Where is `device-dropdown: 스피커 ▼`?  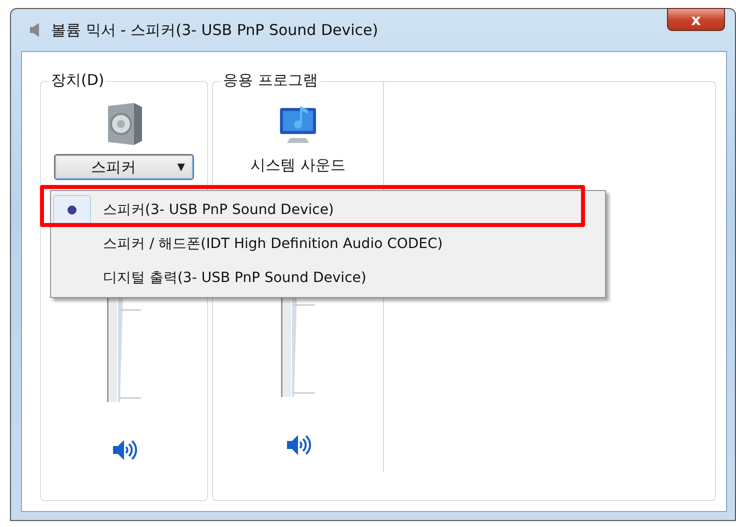 device-dropdown: 스피커 ▼ is located at coordinates (124, 167).